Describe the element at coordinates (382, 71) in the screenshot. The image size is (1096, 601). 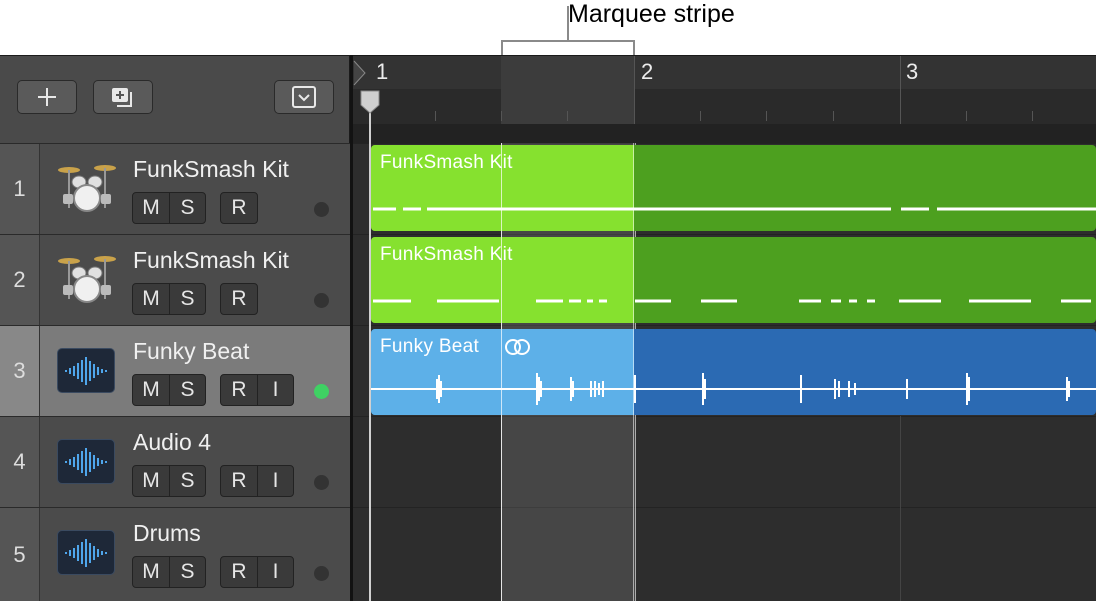
I see `ruler-bar-label: 1` at that location.